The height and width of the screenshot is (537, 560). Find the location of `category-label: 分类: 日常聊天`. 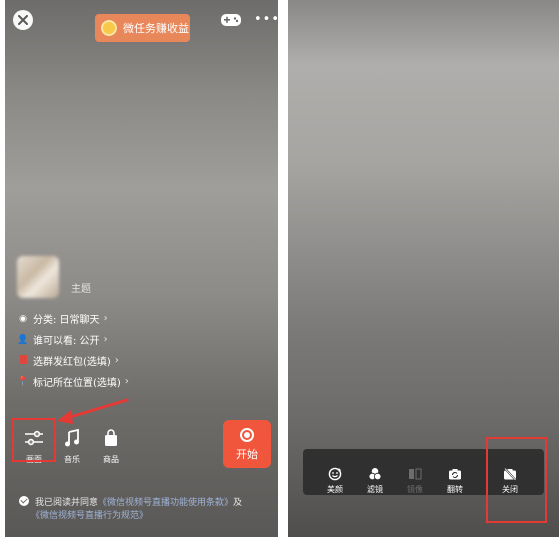

category-label: 分类: 日常聊天 is located at coordinates (66, 320).